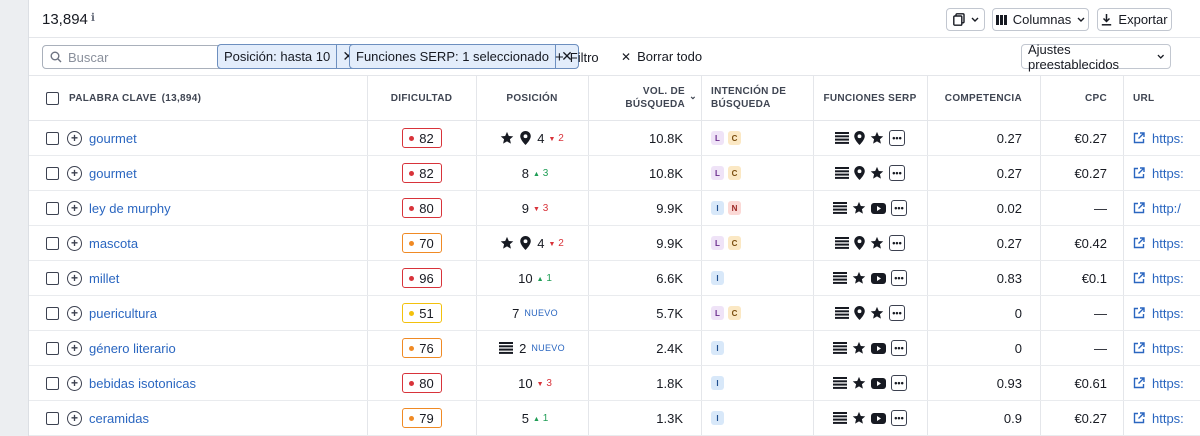  Describe the element at coordinates (669, 208) in the screenshot. I see `volume-value: 9.9K` at that location.